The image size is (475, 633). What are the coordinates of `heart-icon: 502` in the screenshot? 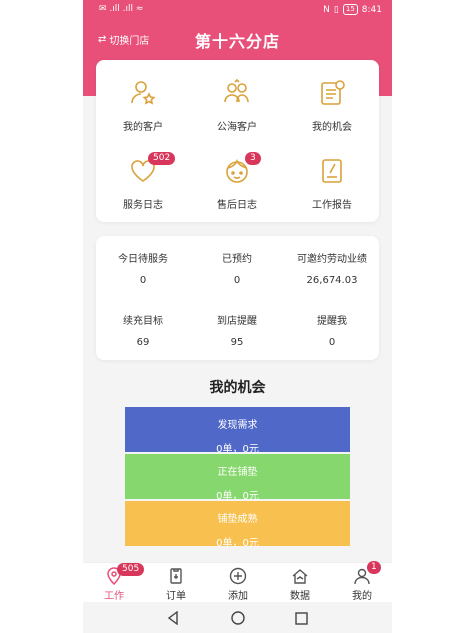 It's located at (152, 169).